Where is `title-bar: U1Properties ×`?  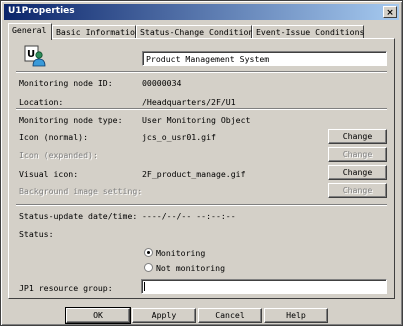 title-bar: U1Properties × is located at coordinates (201, 12).